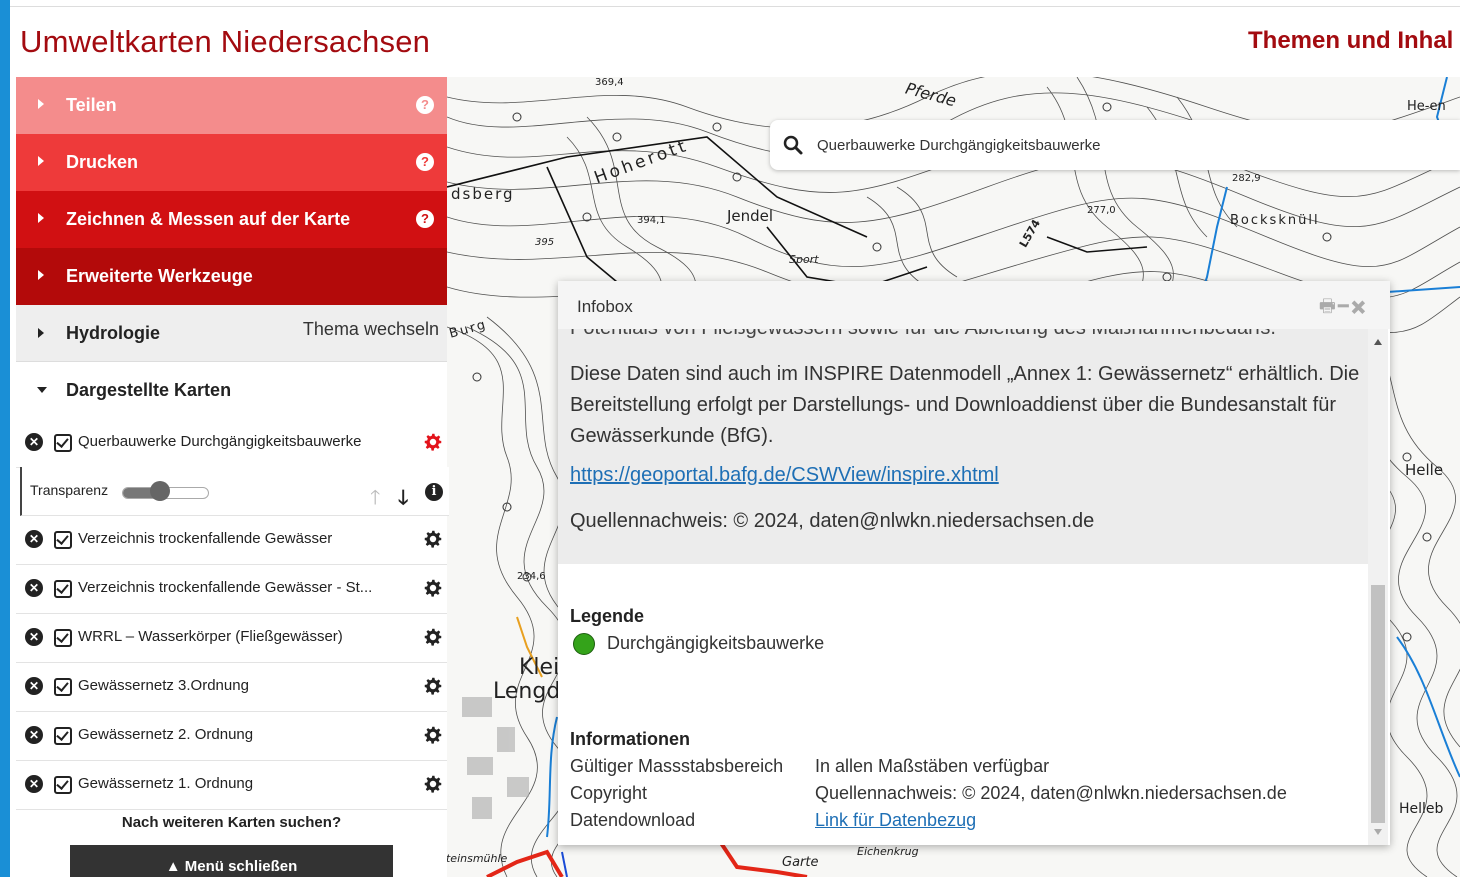 This screenshot has width=1460, height=889. Describe the element at coordinates (651, 220) in the screenshot. I see `map-label: 394,1` at that location.